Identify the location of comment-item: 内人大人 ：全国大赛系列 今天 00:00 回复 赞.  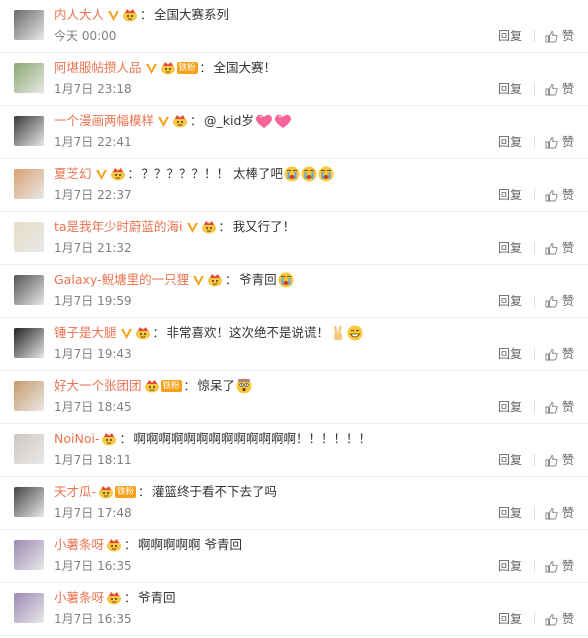
(294, 26).